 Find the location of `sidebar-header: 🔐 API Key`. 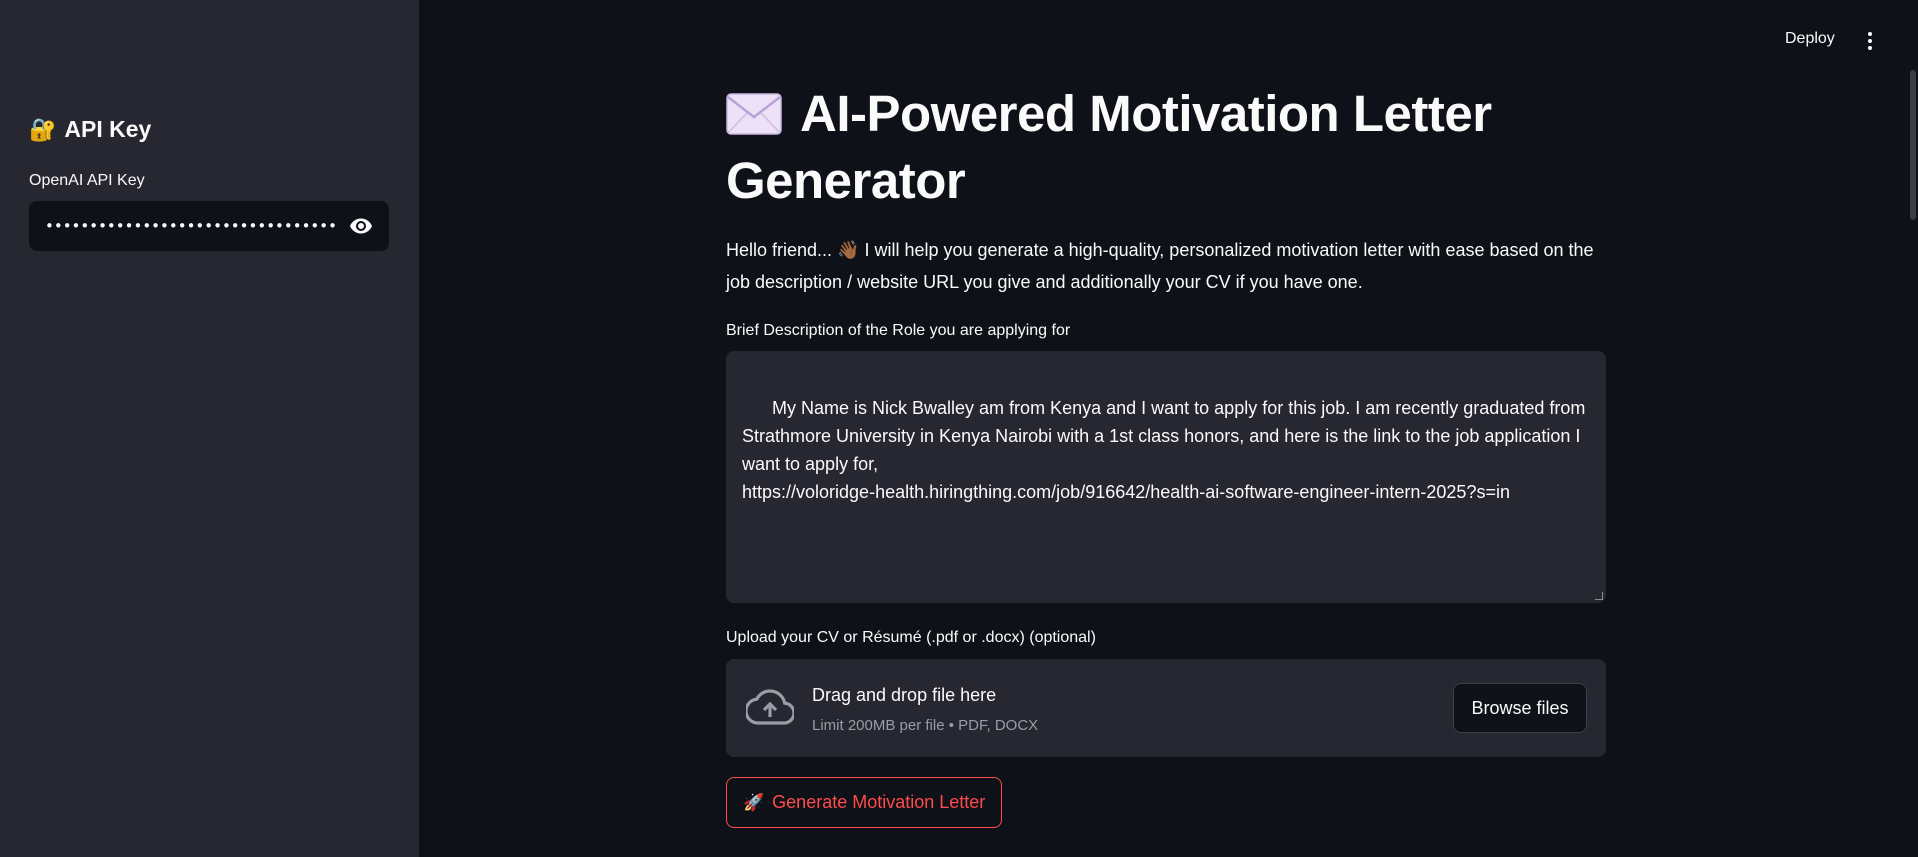

sidebar-header: 🔐 API Key is located at coordinates (90, 129).